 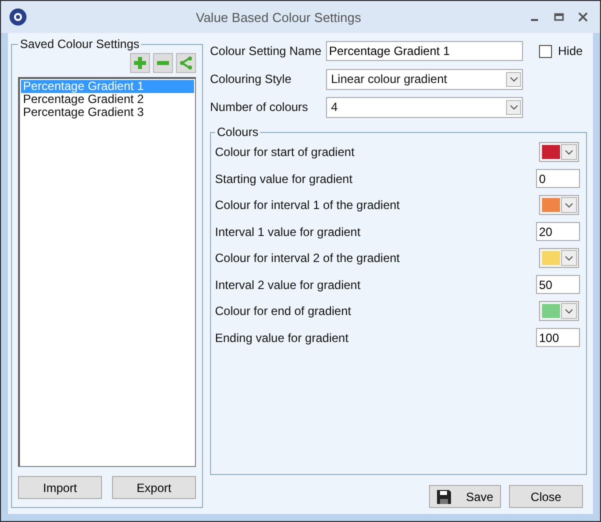 I want to click on export-button: Export, so click(x=154, y=487).